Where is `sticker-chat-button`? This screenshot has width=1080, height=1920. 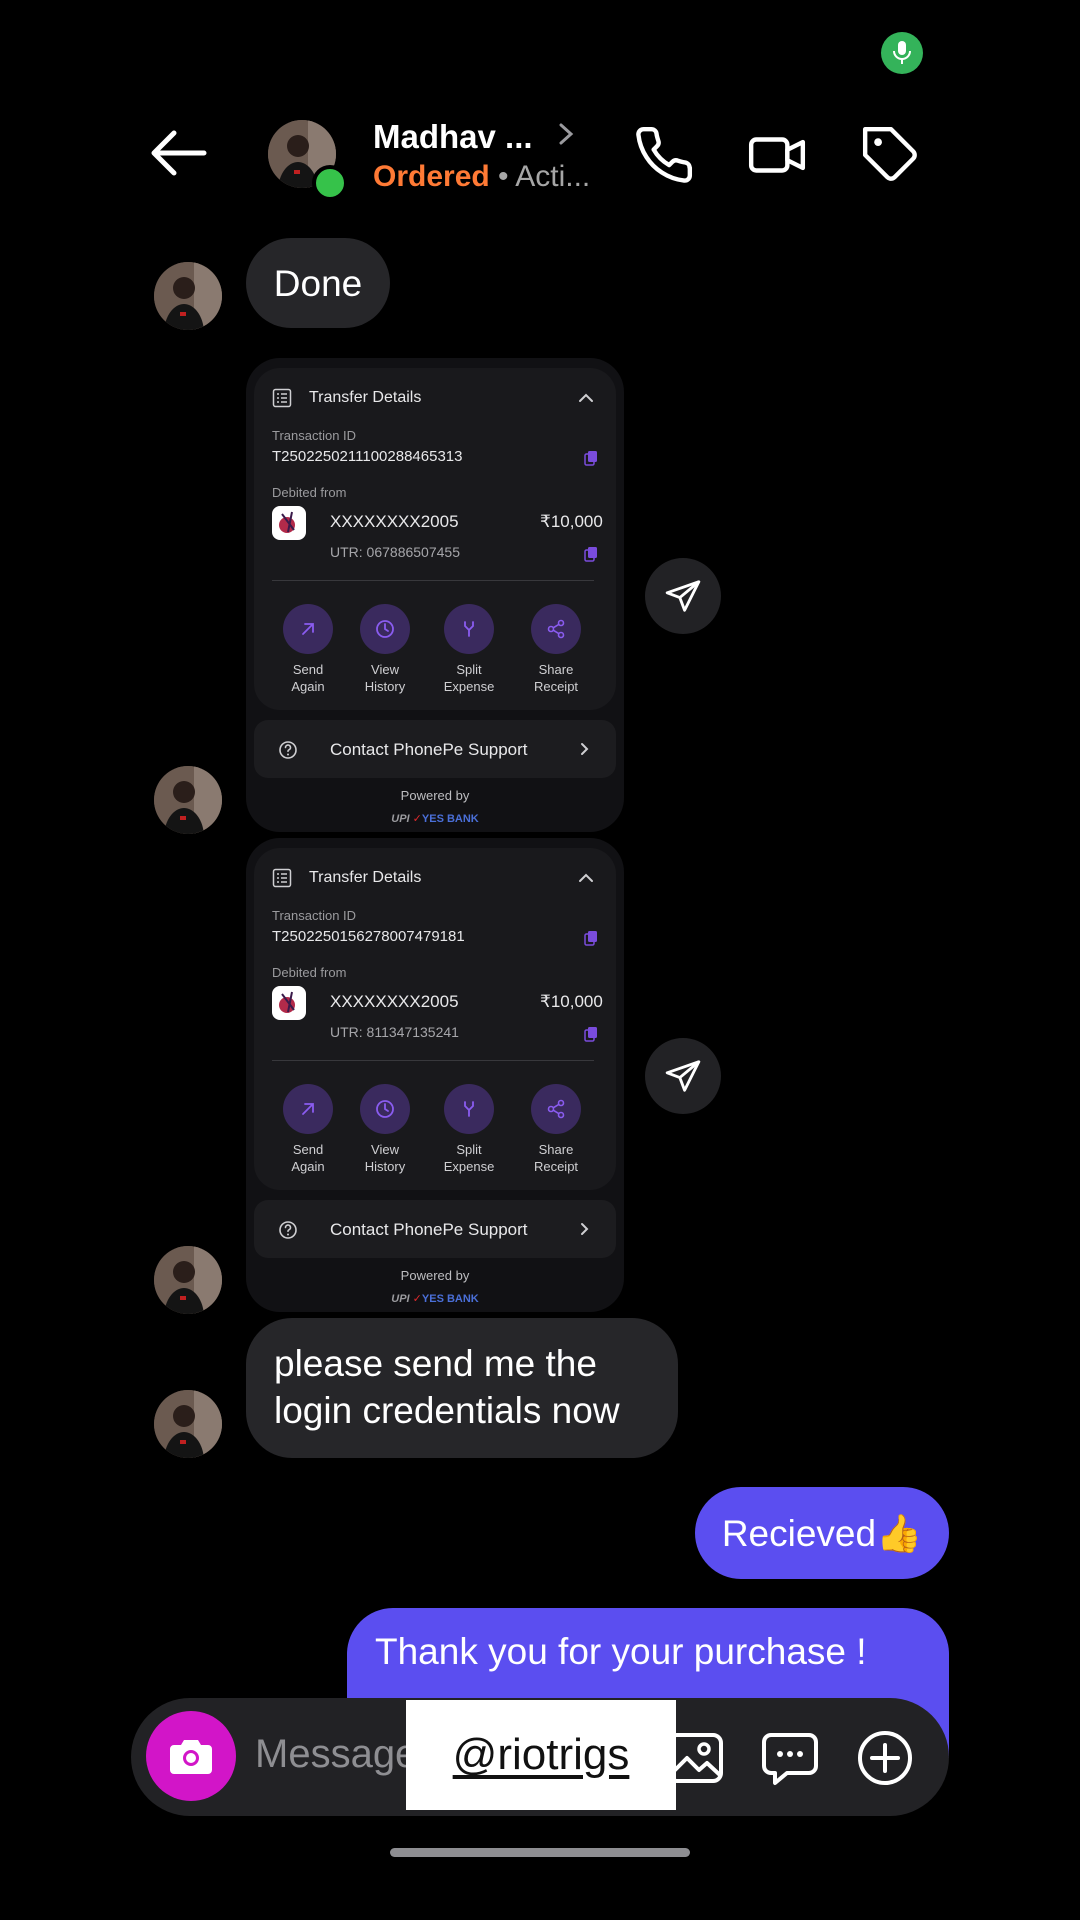 sticker-chat-button is located at coordinates (790, 1759).